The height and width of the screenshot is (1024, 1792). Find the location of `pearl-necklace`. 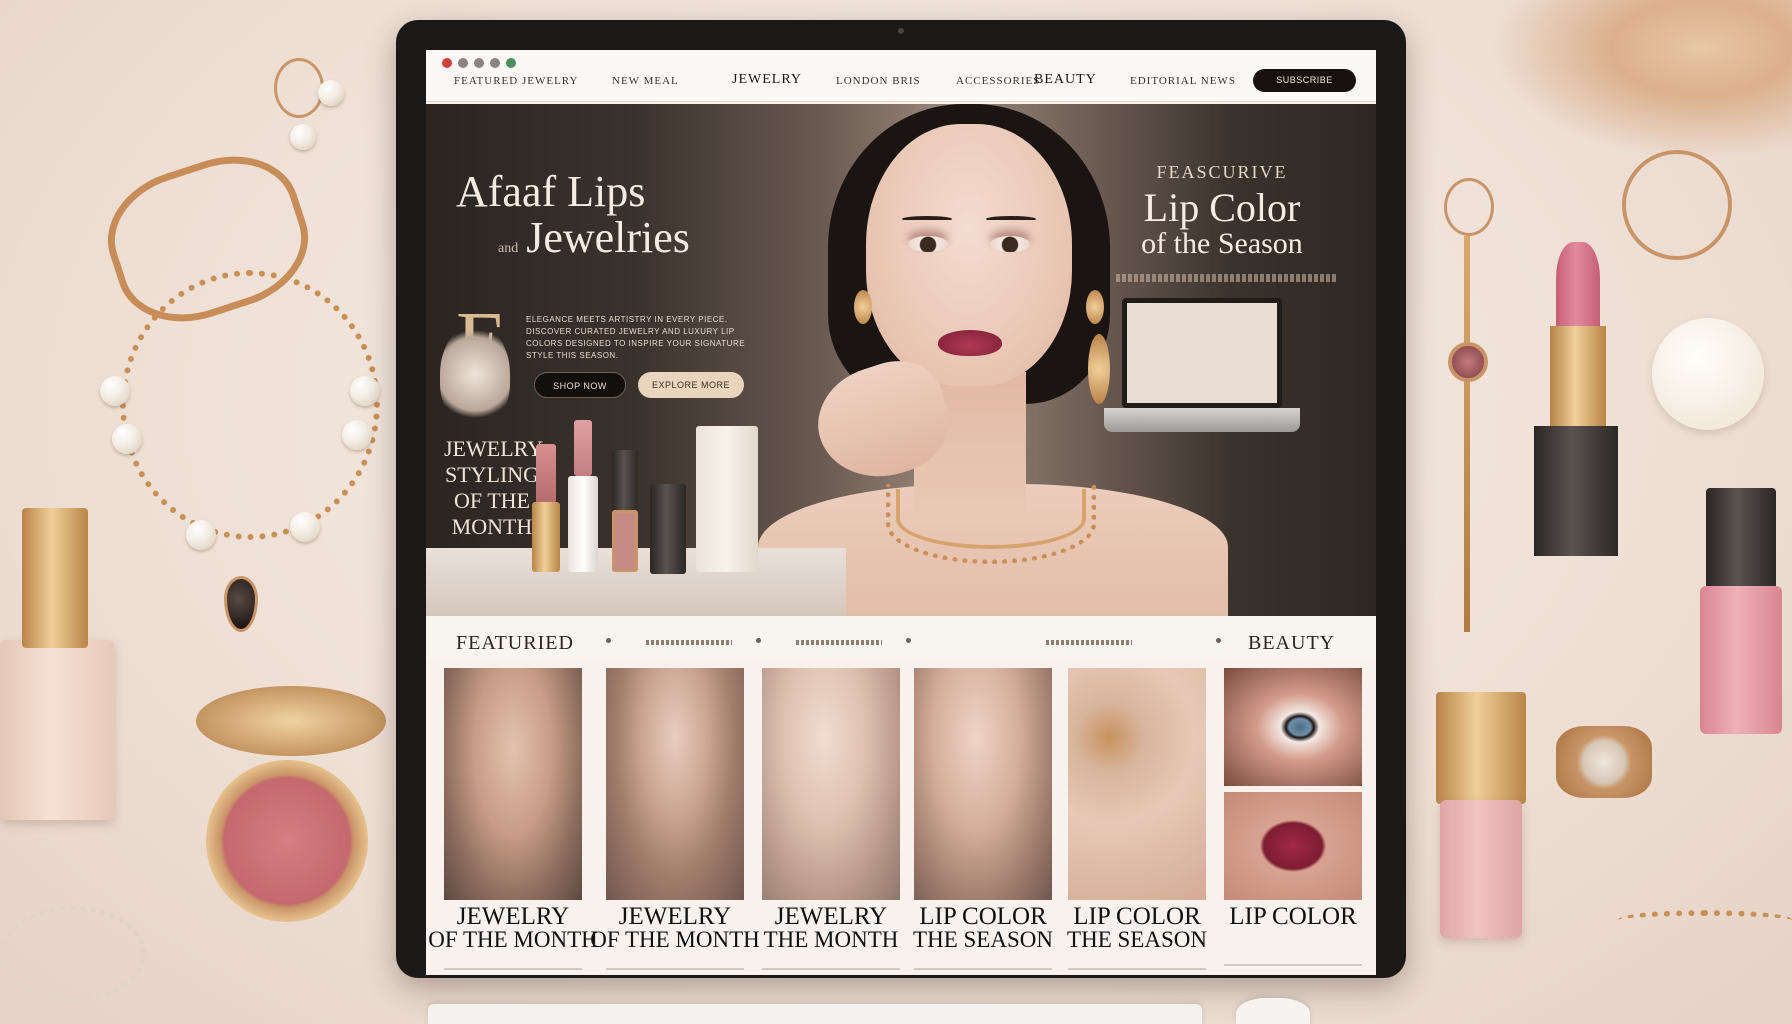

pearl-necklace is located at coordinates (250, 405).